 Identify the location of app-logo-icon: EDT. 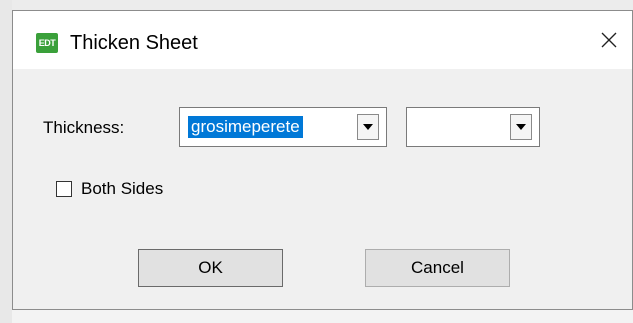
(47, 43).